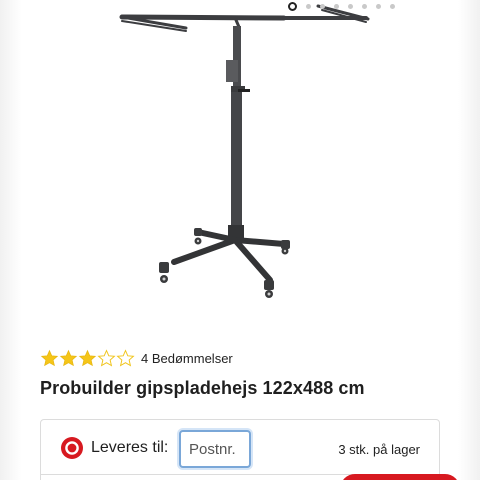 This screenshot has height=480, width=480. I want to click on stock-status: 3 stk. på lager, so click(379, 449).